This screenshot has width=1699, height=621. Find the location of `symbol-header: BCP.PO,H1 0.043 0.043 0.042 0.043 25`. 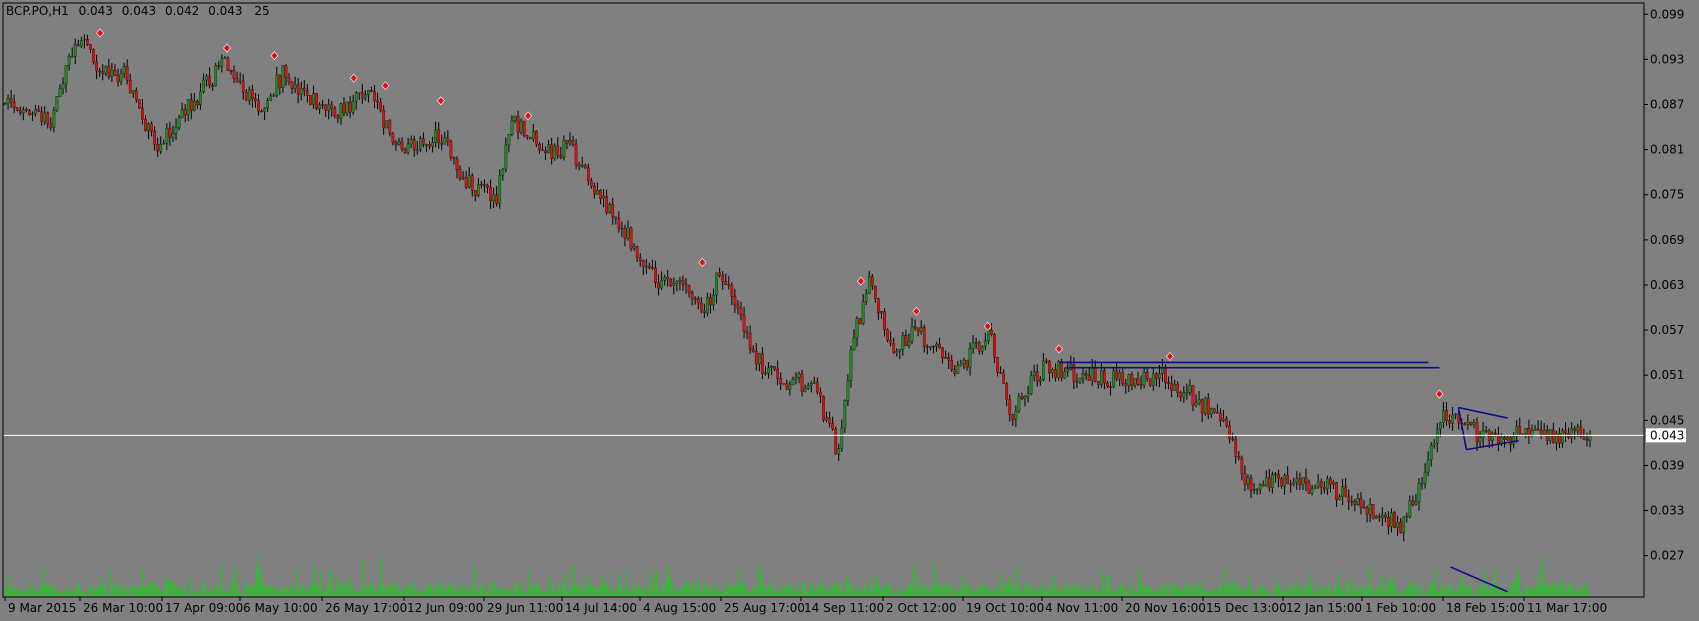

symbol-header: BCP.PO,H1 0.043 0.043 0.042 0.043 25 is located at coordinates (138, 11).